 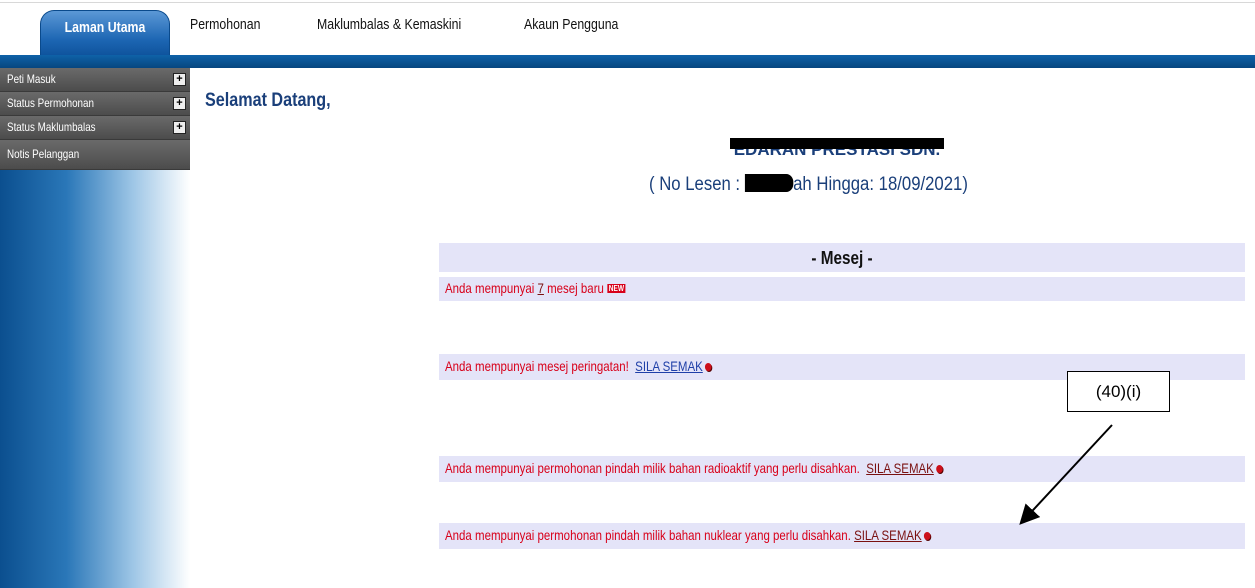 What do you see at coordinates (1066, 474) in the screenshot?
I see `annotation-arrow-icon` at bounding box center [1066, 474].